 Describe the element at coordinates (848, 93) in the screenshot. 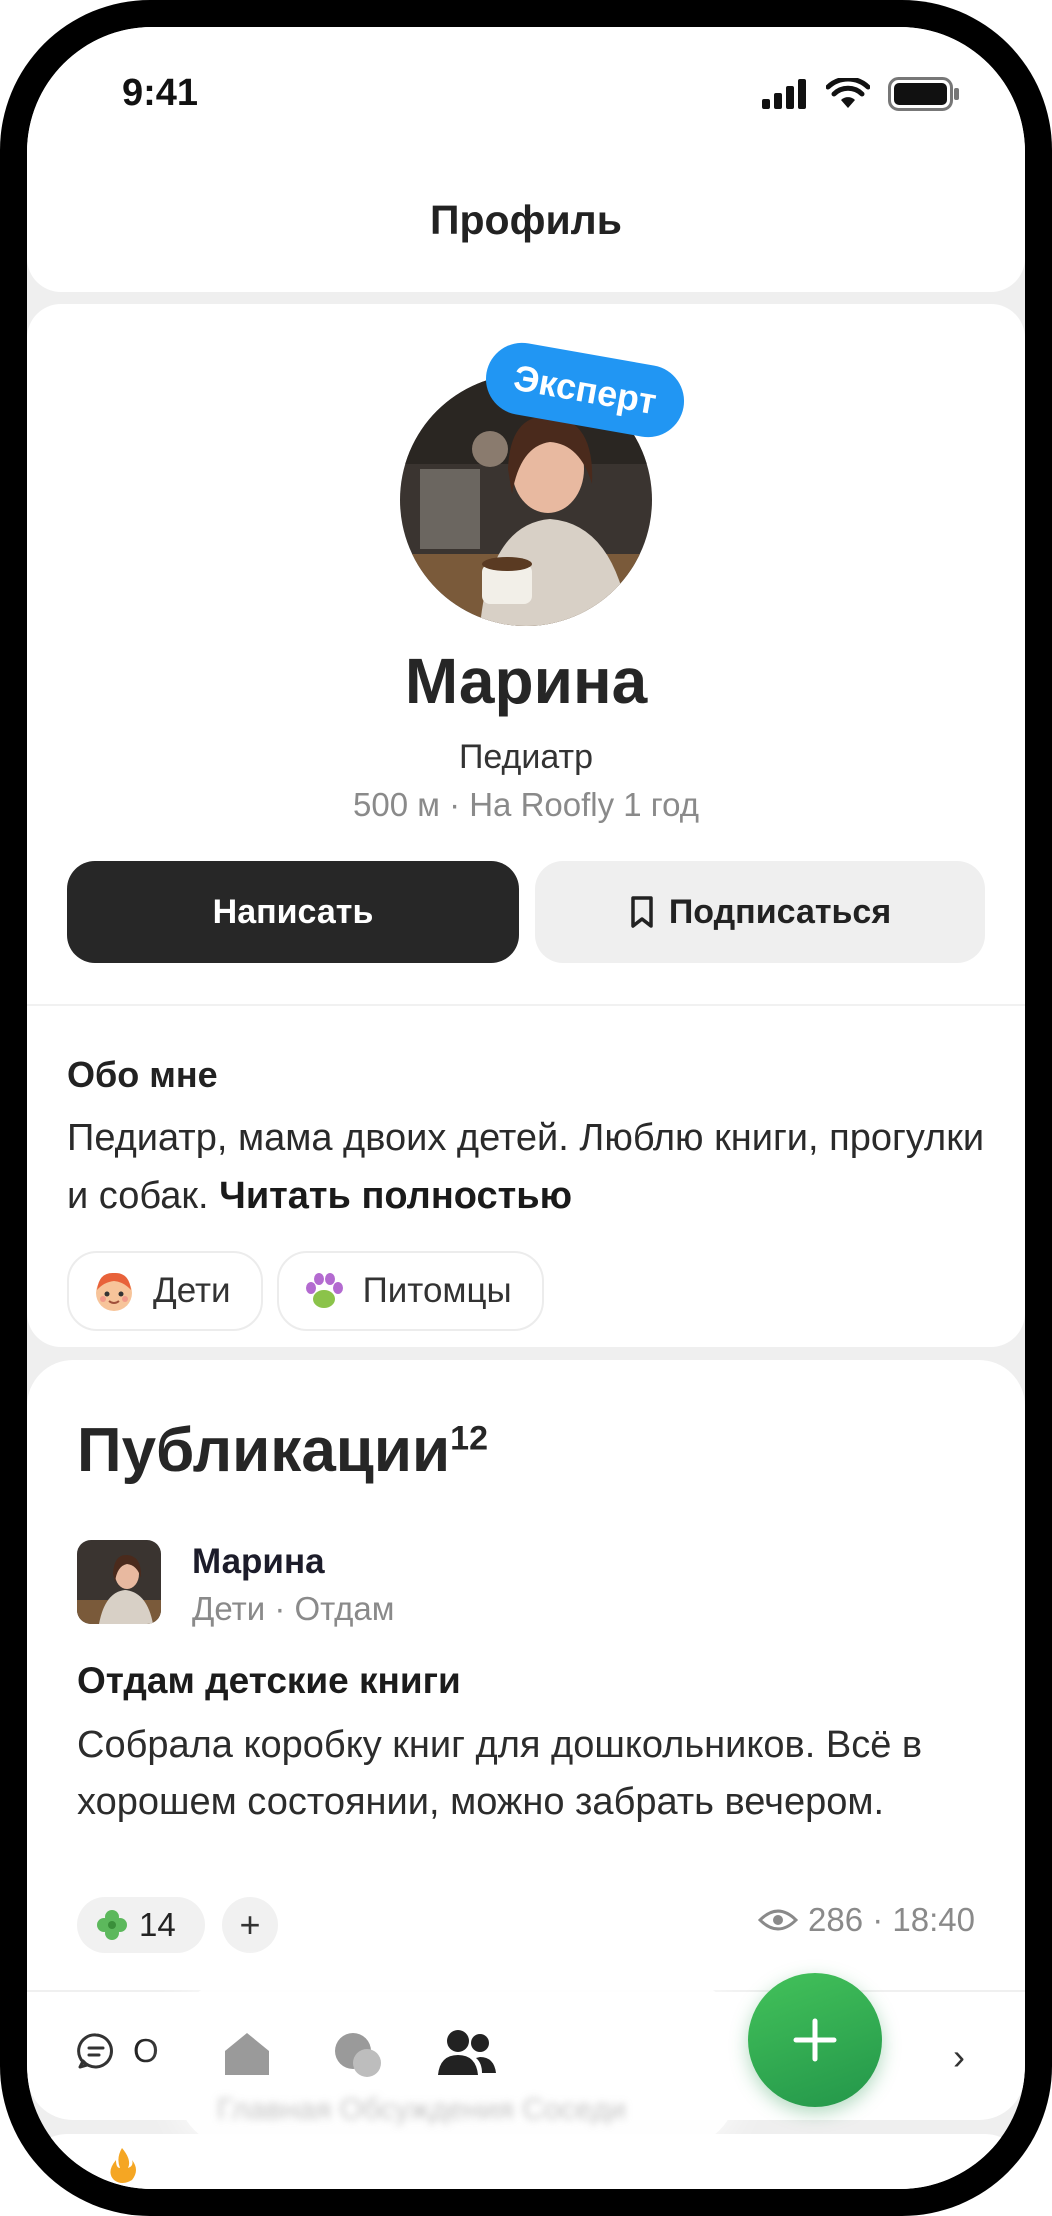

I see `wifi-icon` at that location.